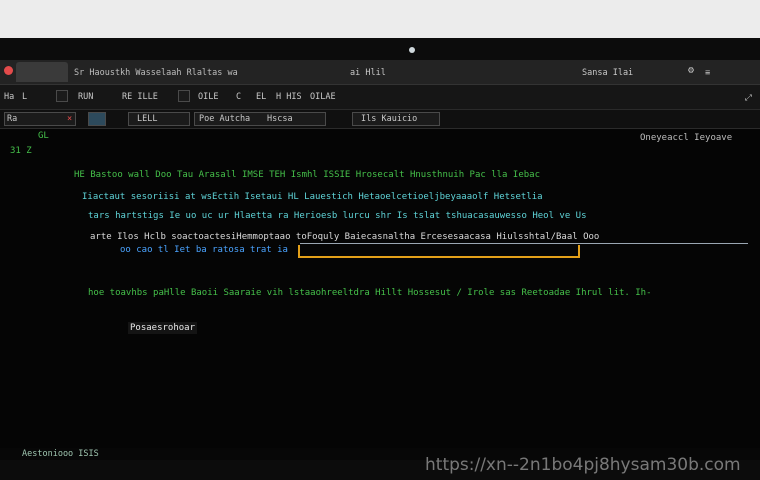  What do you see at coordinates (412, 50) in the screenshot?
I see `webcam-icon` at bounding box center [412, 50].